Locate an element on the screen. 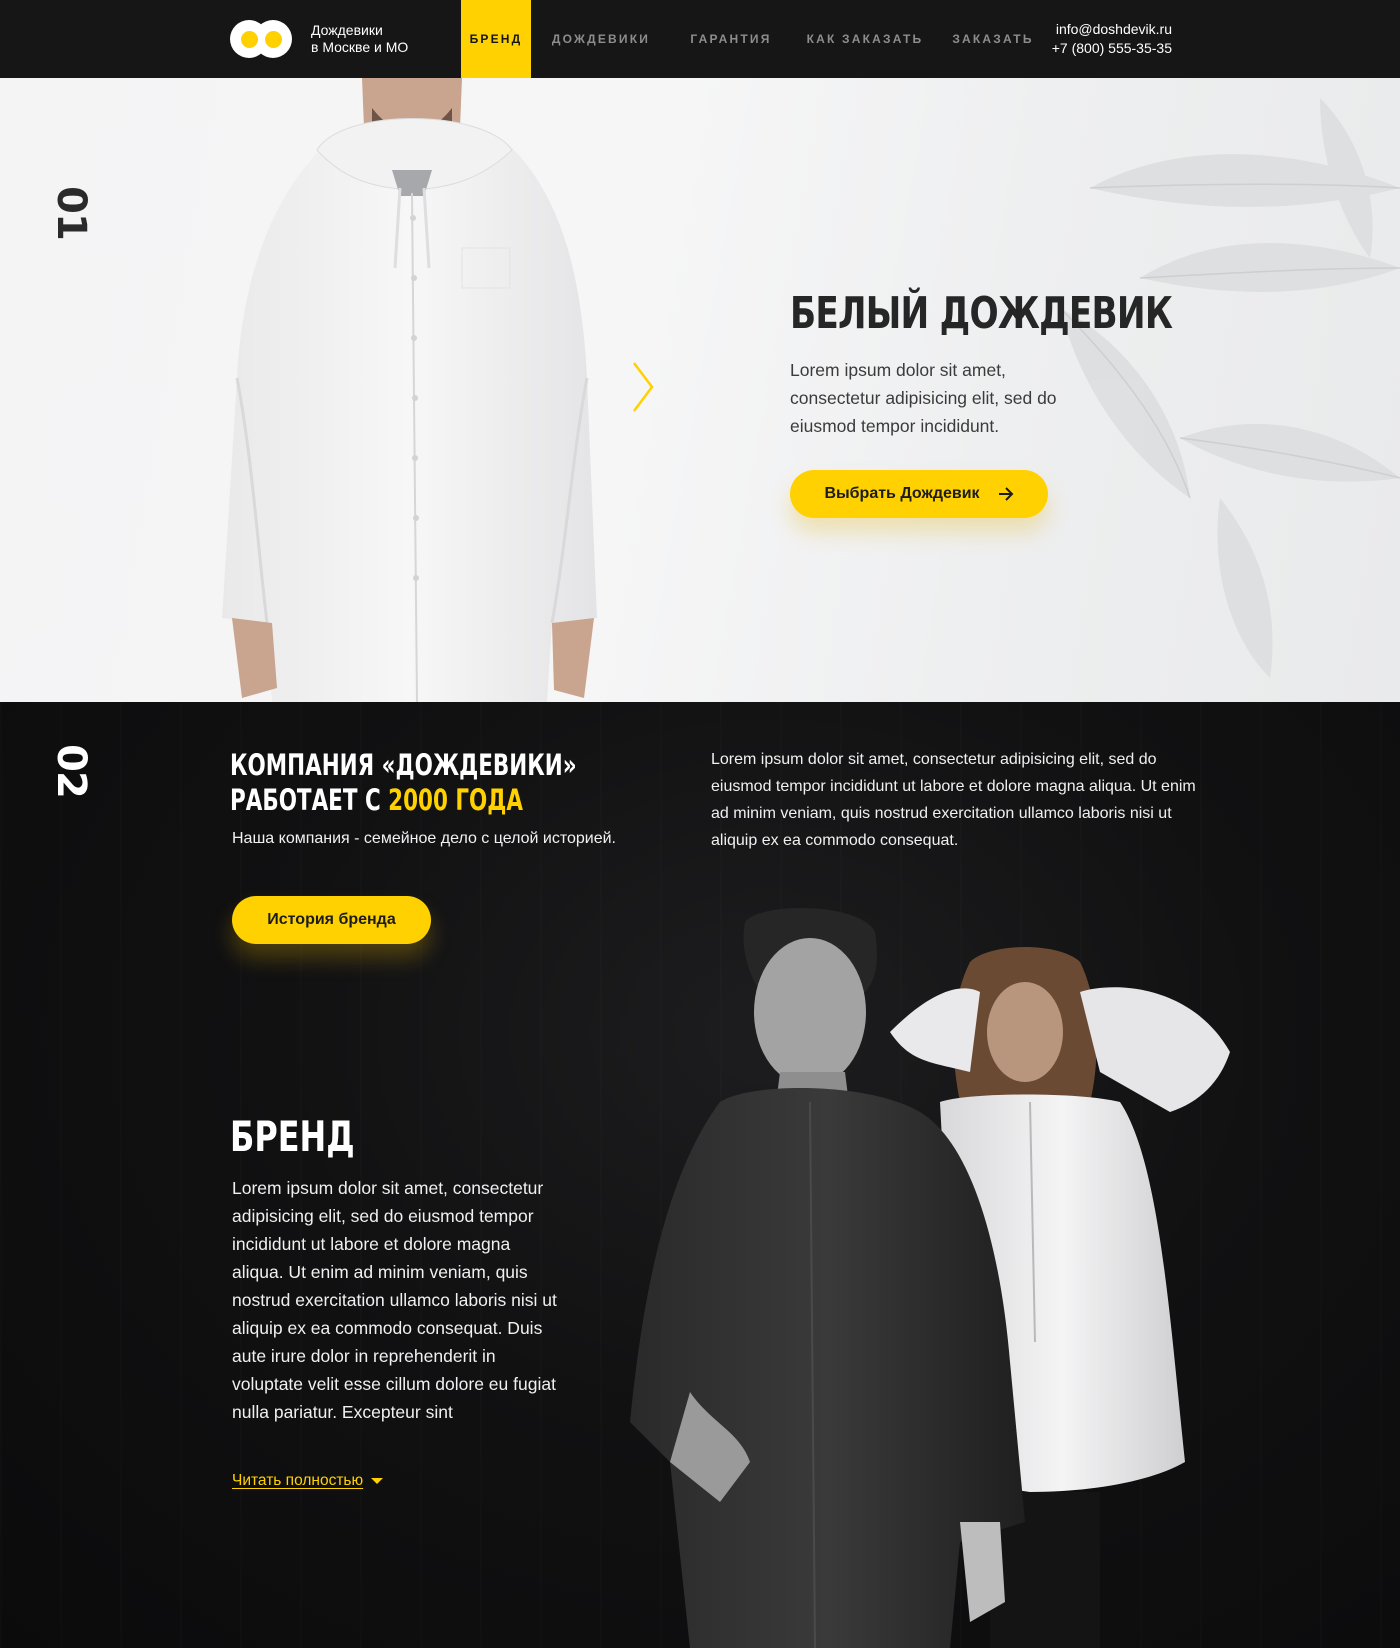 The image size is (1400, 1648). choose-raincoat-button-label: Выбрать Дождевик is located at coordinates (902, 493).